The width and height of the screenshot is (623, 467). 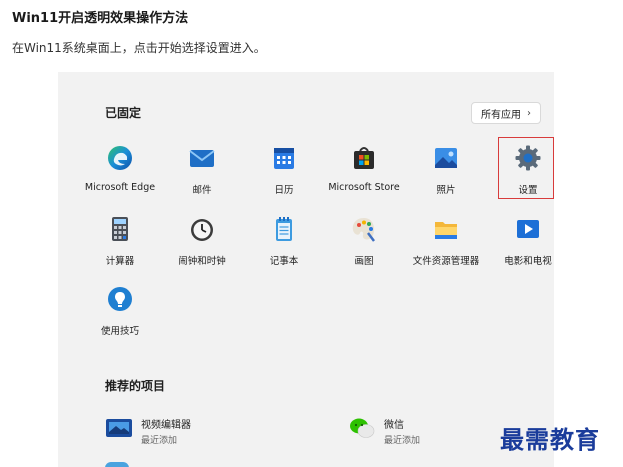 What do you see at coordinates (202, 158) in the screenshot?
I see `mail-icon` at bounding box center [202, 158].